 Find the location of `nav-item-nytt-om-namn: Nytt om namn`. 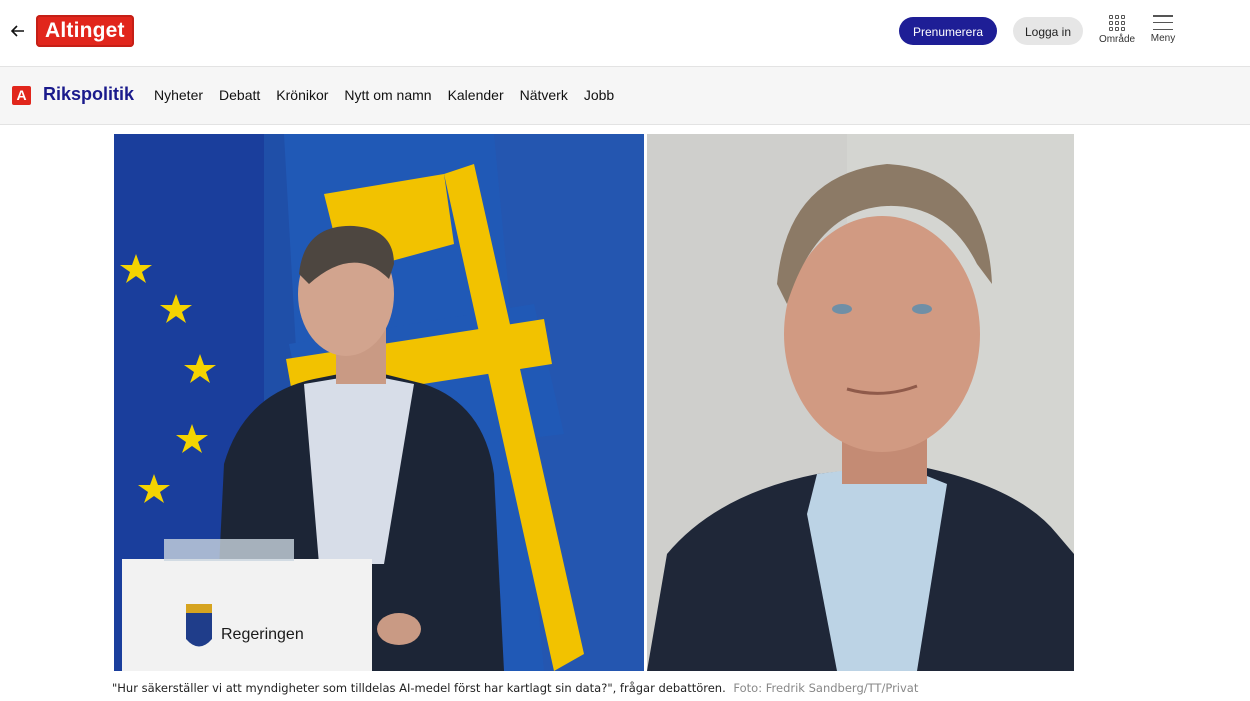

nav-item-nytt-om-namn: Nytt om namn is located at coordinates (387, 95).